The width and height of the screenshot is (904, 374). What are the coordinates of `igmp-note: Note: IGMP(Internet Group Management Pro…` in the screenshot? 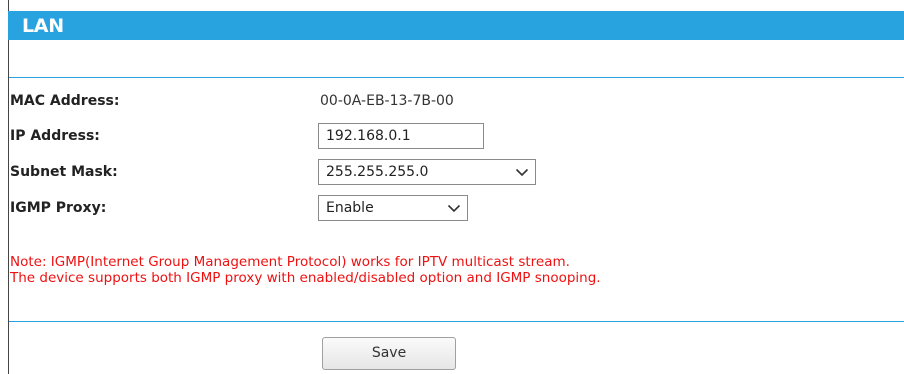 It's located at (305, 270).